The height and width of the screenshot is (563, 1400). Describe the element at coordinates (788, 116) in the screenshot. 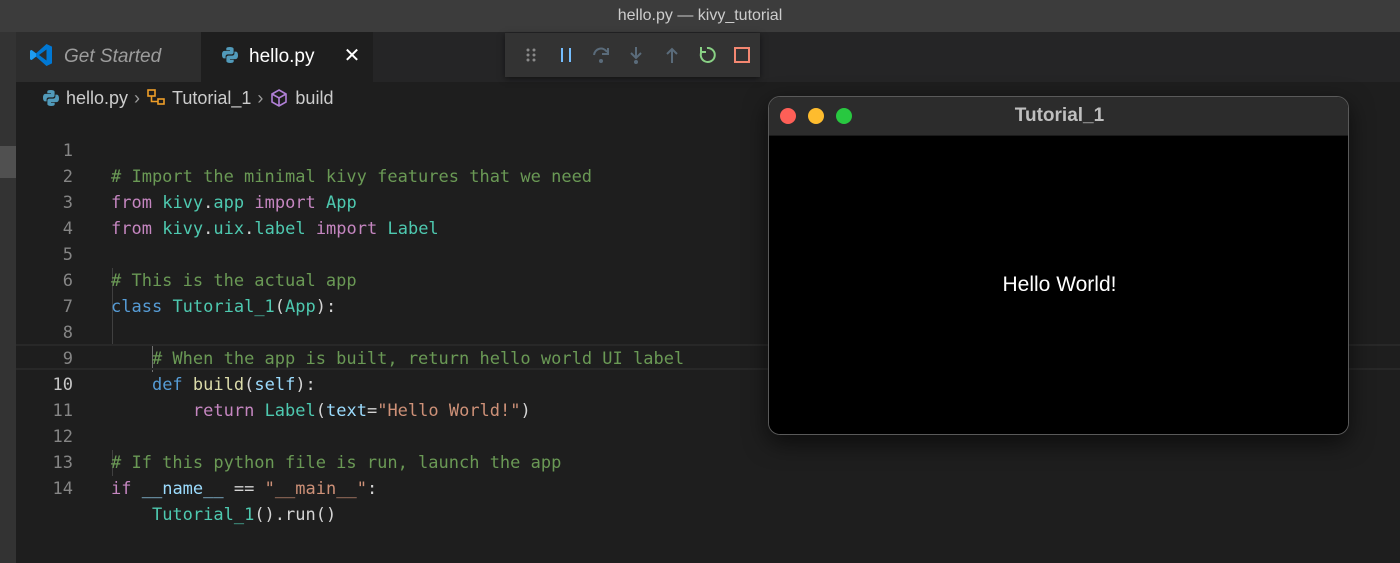

I see `close-window-icon` at that location.